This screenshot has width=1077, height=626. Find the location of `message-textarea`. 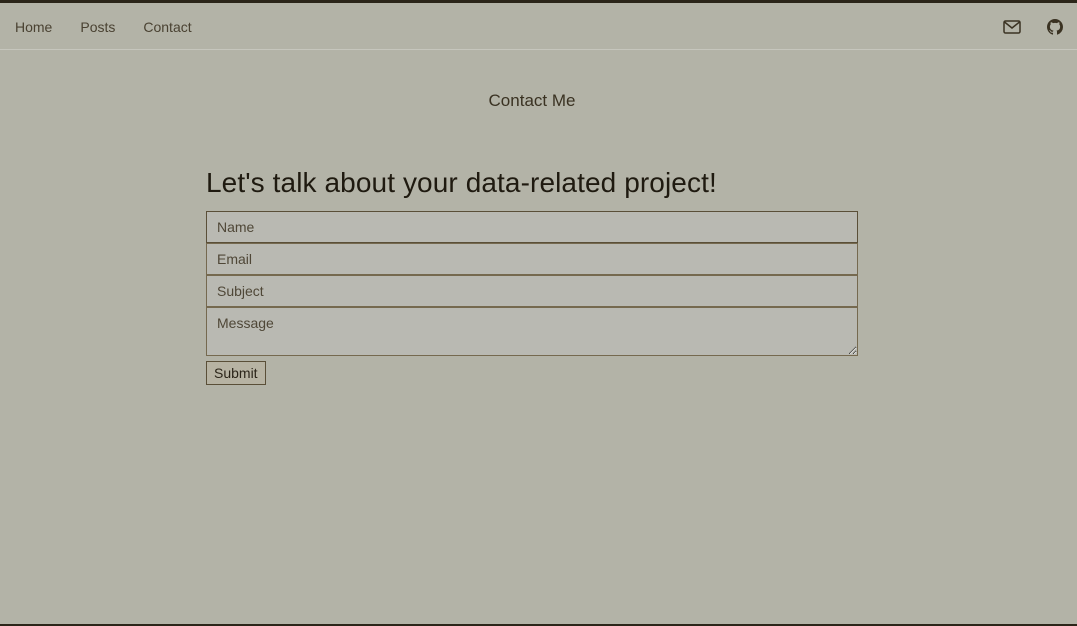

message-textarea is located at coordinates (532, 331).